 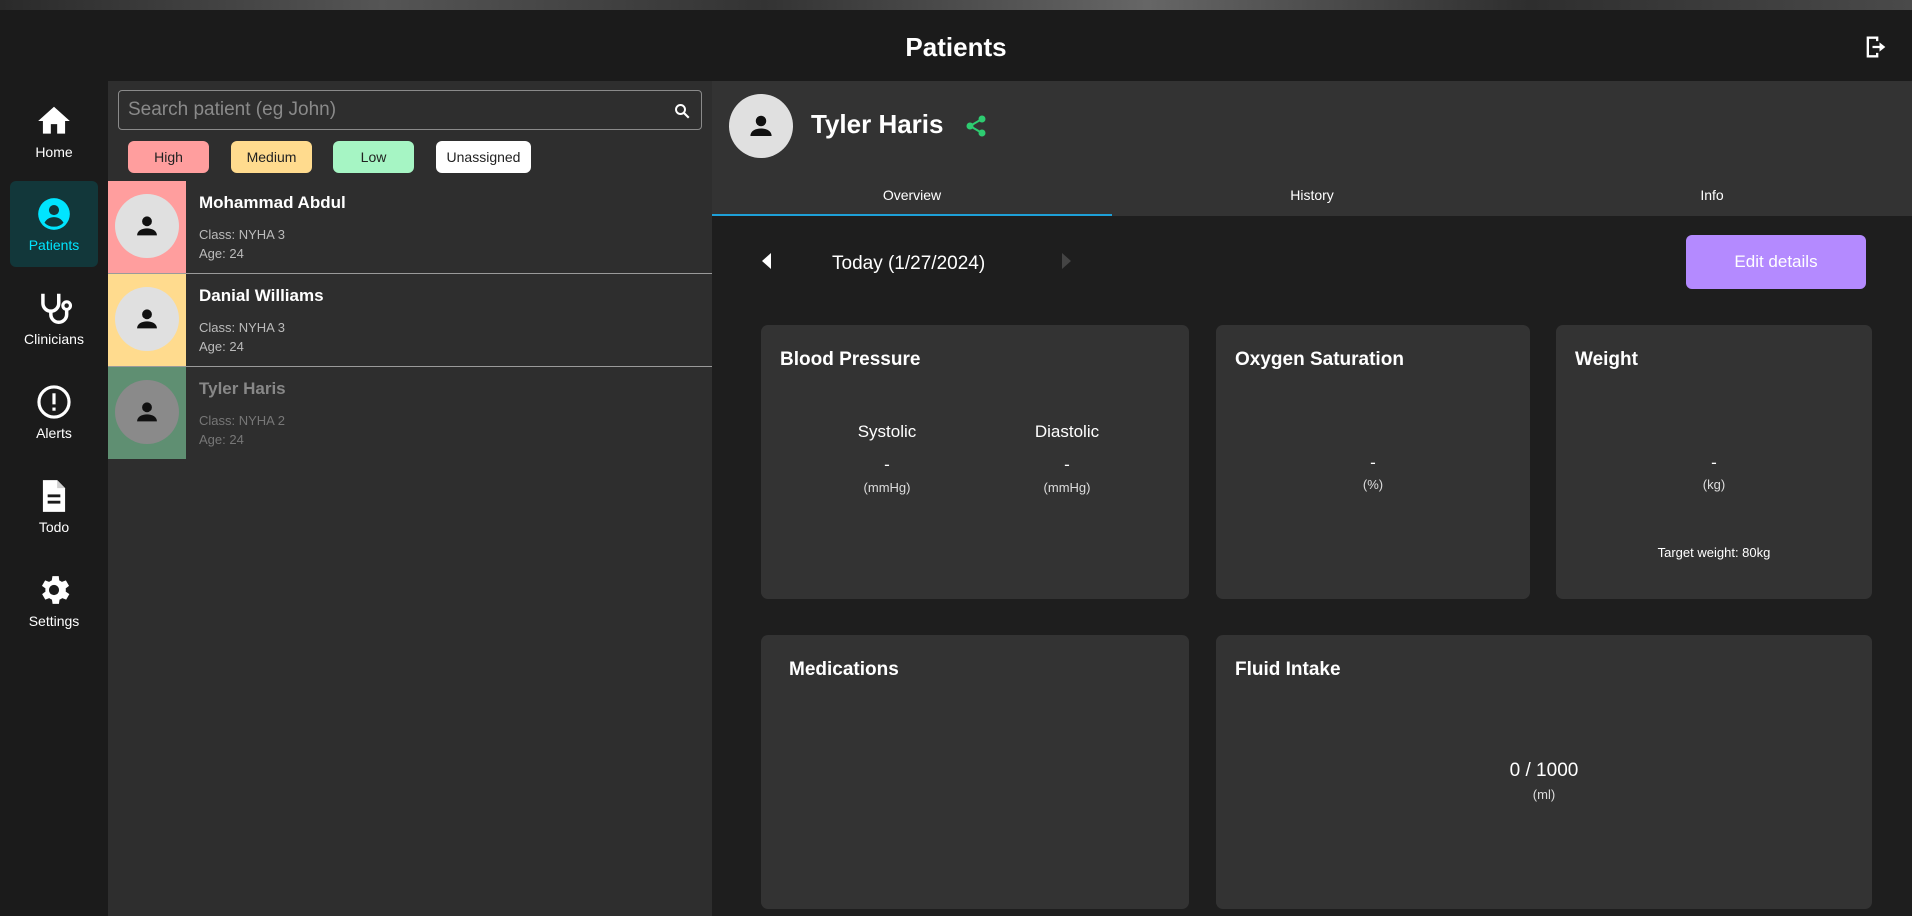 I want to click on weight-unit: (kg), so click(x=1714, y=484).